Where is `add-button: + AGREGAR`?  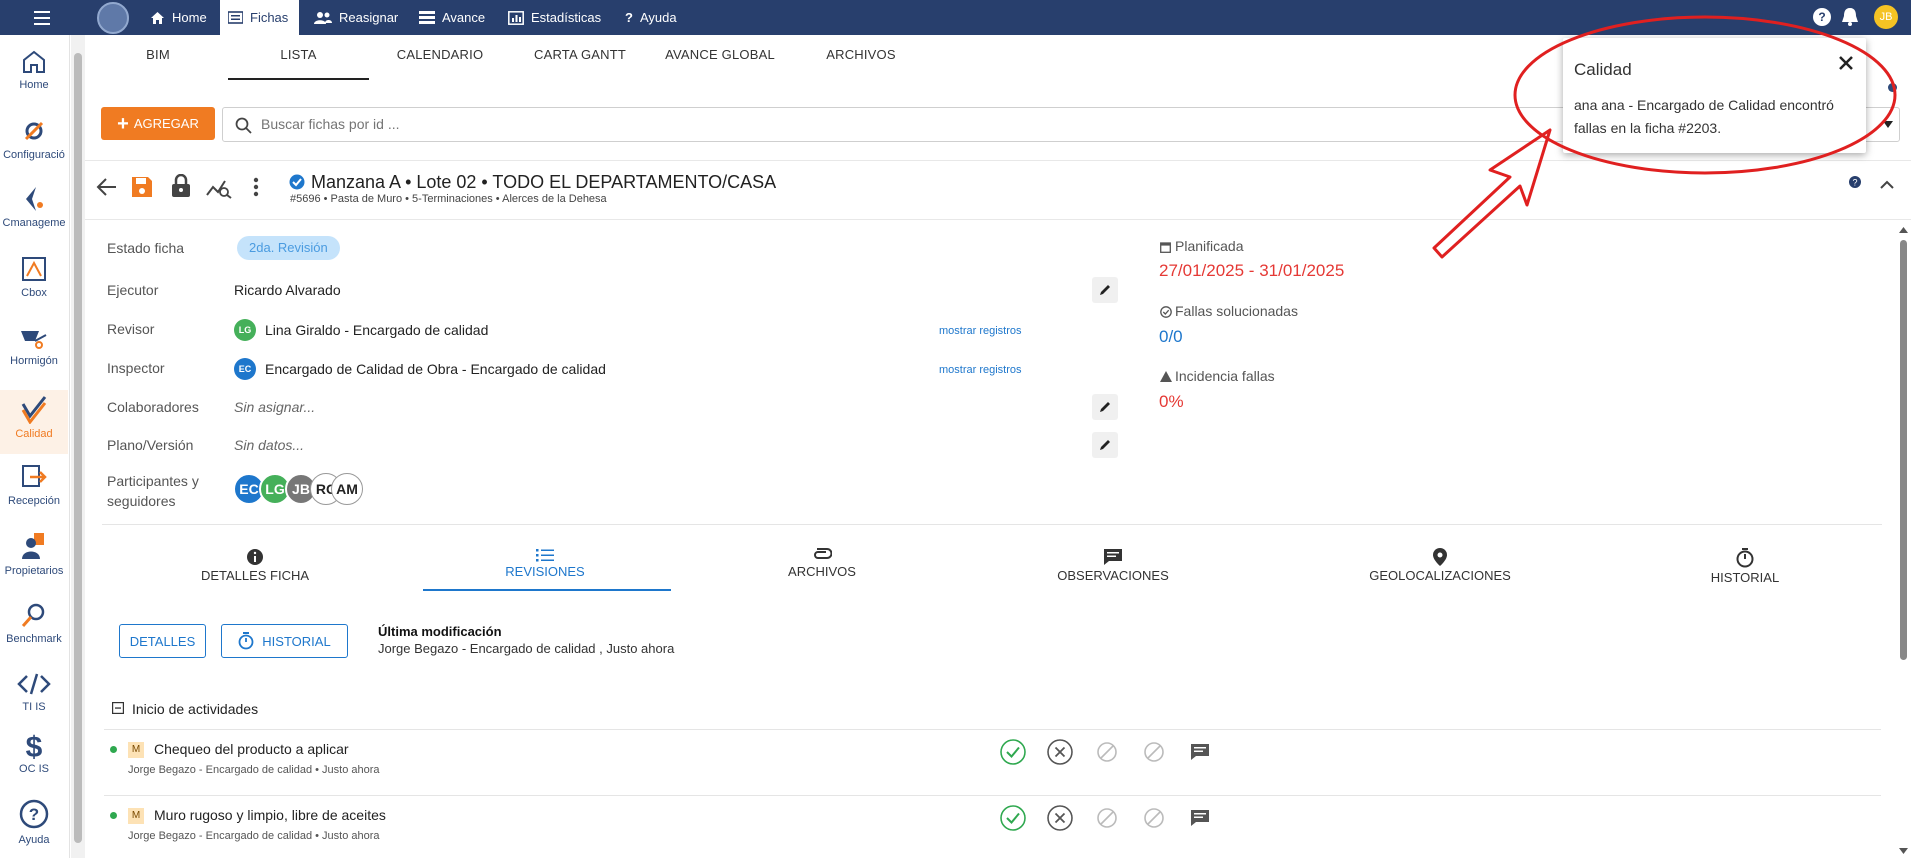
add-button: + AGREGAR is located at coordinates (158, 123).